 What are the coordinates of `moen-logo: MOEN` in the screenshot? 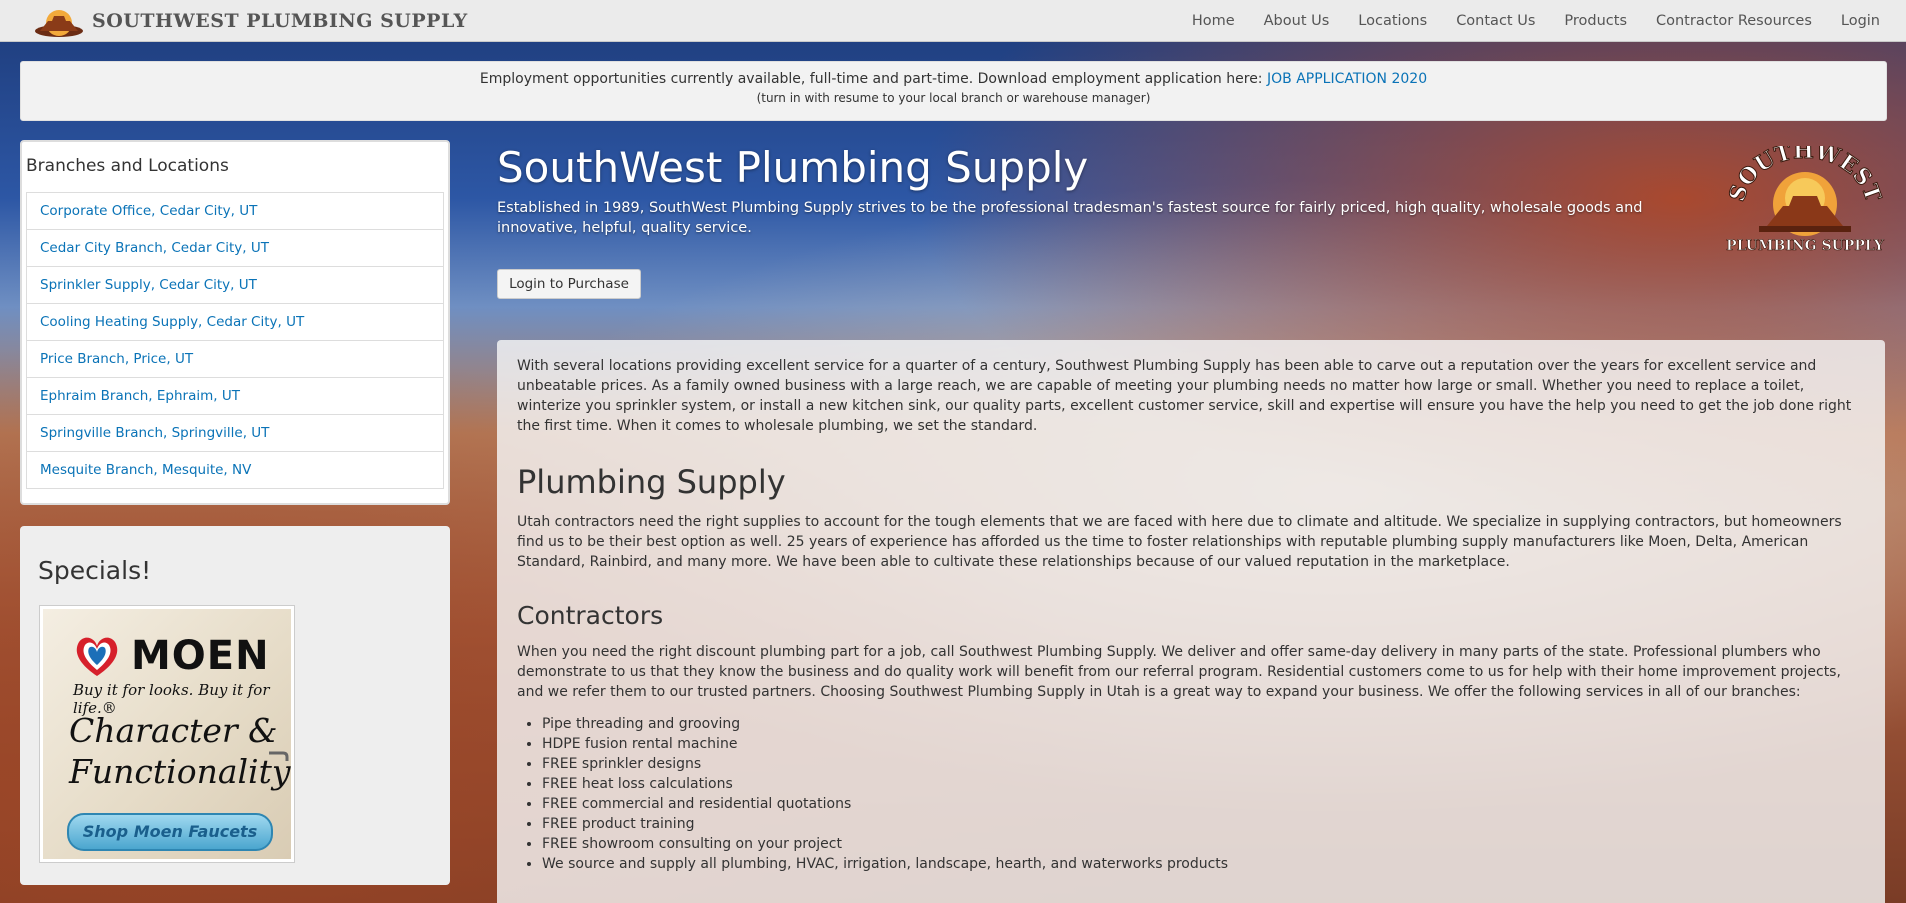 It's located at (169, 656).